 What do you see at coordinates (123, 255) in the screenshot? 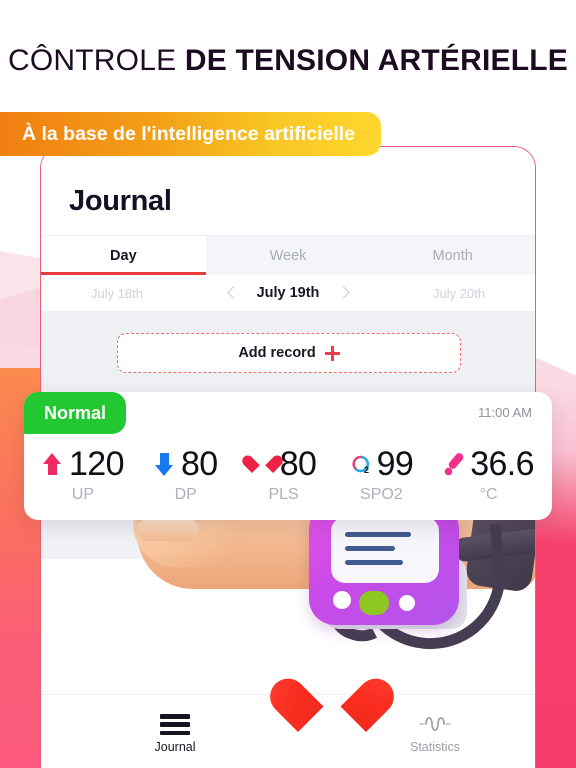
I see `tab-day: Day` at bounding box center [123, 255].